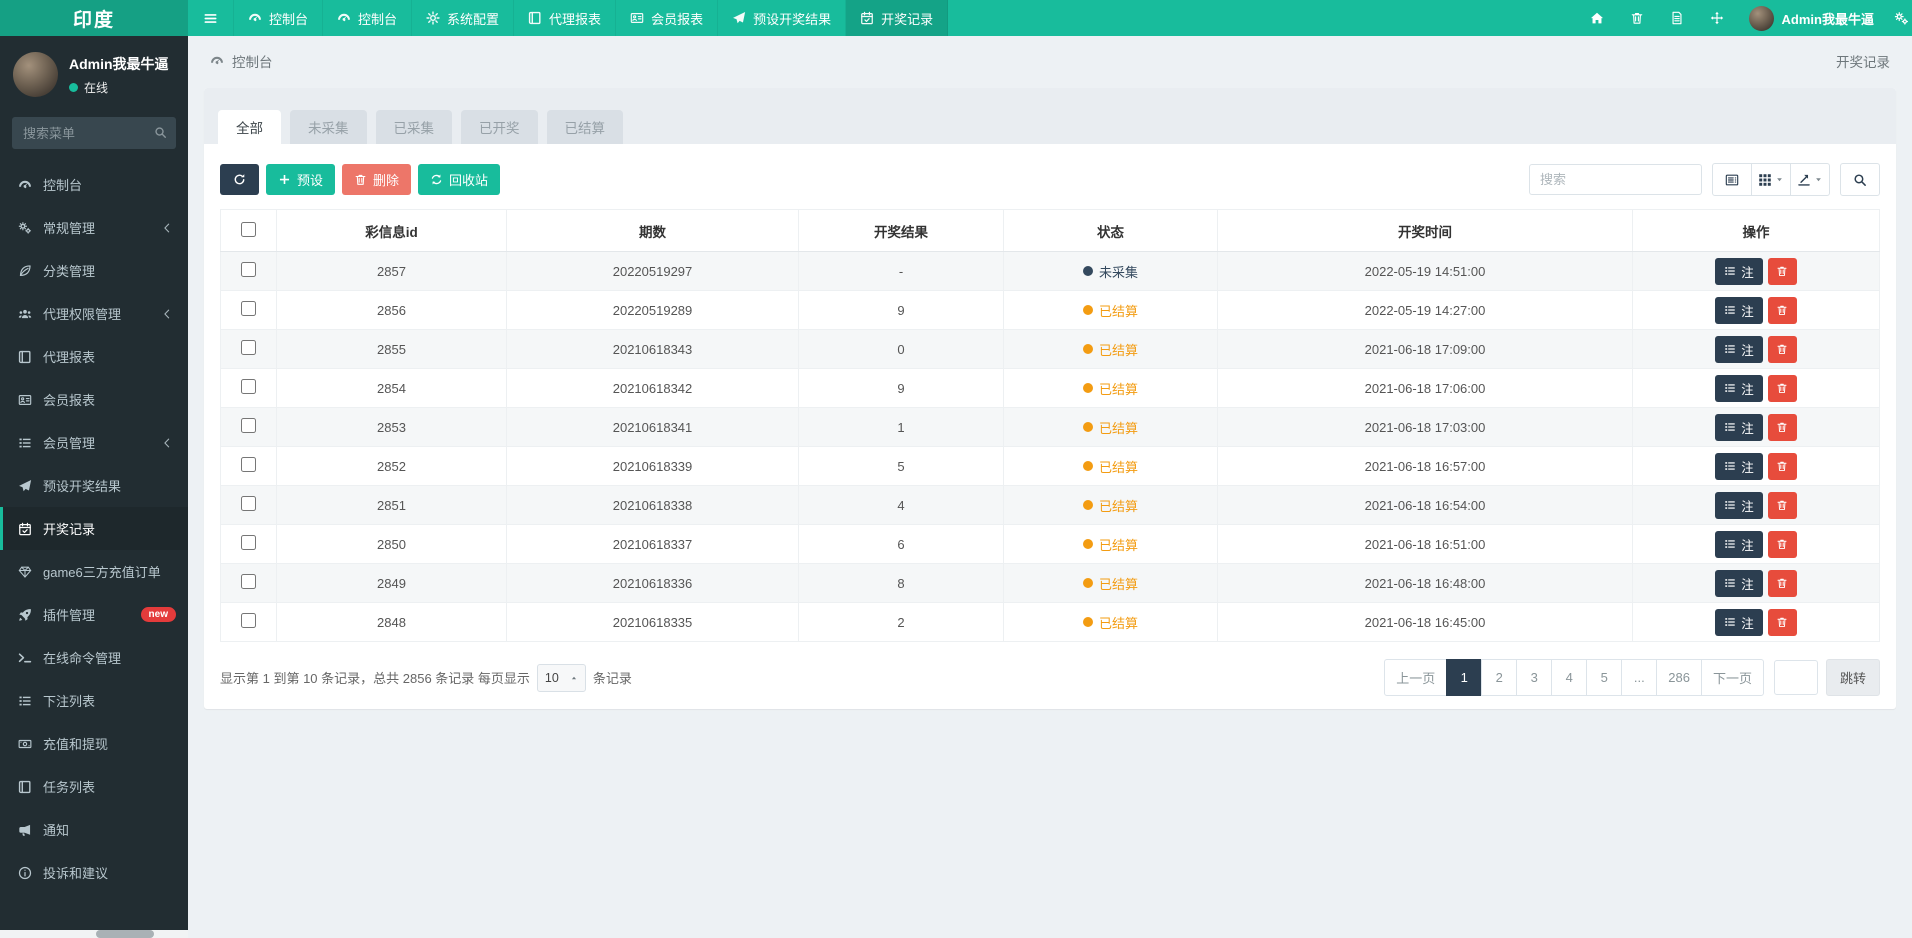 Image resolution: width=1912 pixels, height=938 pixels. I want to click on card-header: 全部 未采集 已采集 已开奖 已结算, so click(1050, 116).